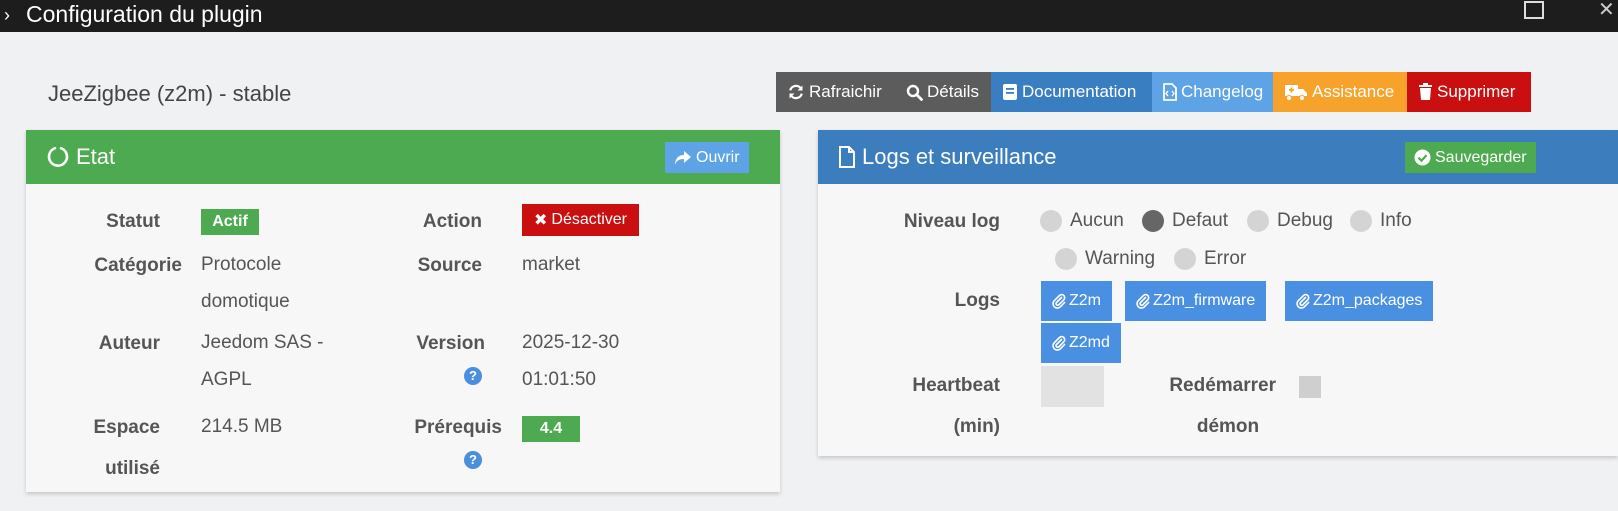  What do you see at coordinates (1225, 258) in the screenshot?
I see `log-level-label: Error` at bounding box center [1225, 258].